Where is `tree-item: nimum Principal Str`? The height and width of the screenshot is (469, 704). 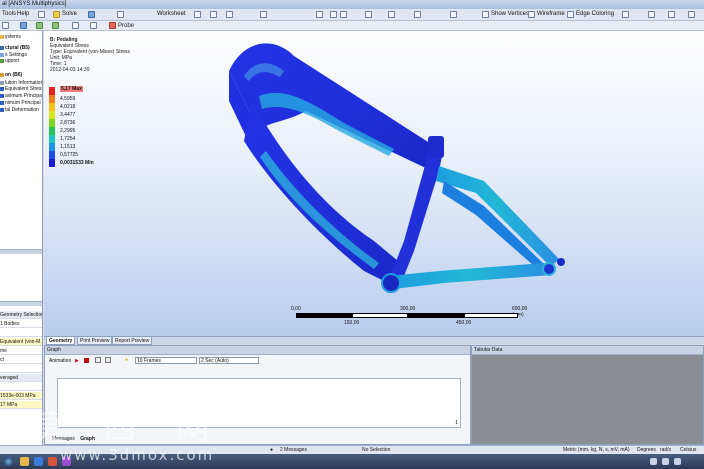
tree-item: nimum Principal Str is located at coordinates (21, 103).